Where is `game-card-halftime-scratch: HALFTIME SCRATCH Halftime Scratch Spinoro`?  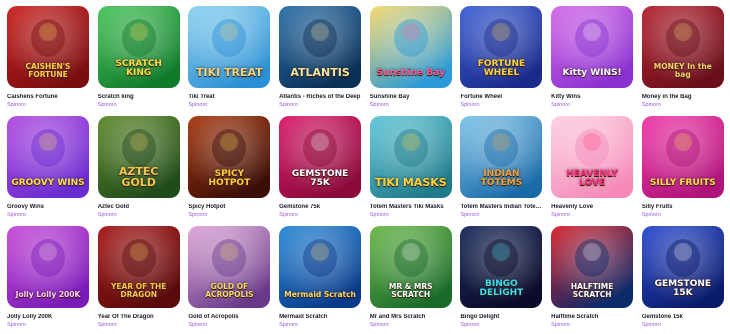
game-card-halftime-scratch: HALFTIME SCRATCH Halftime Scratch Spinoro is located at coordinates (592, 278).